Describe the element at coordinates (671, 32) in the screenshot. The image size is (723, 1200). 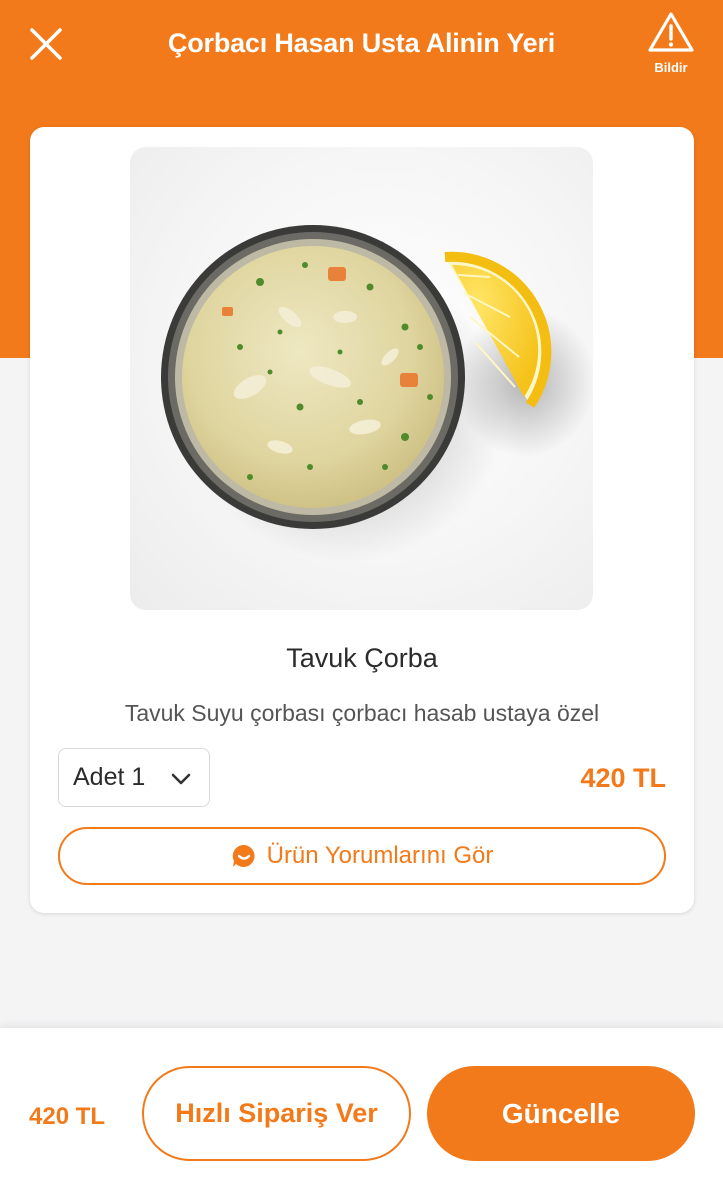
I see `warning-triangle-icon` at that location.